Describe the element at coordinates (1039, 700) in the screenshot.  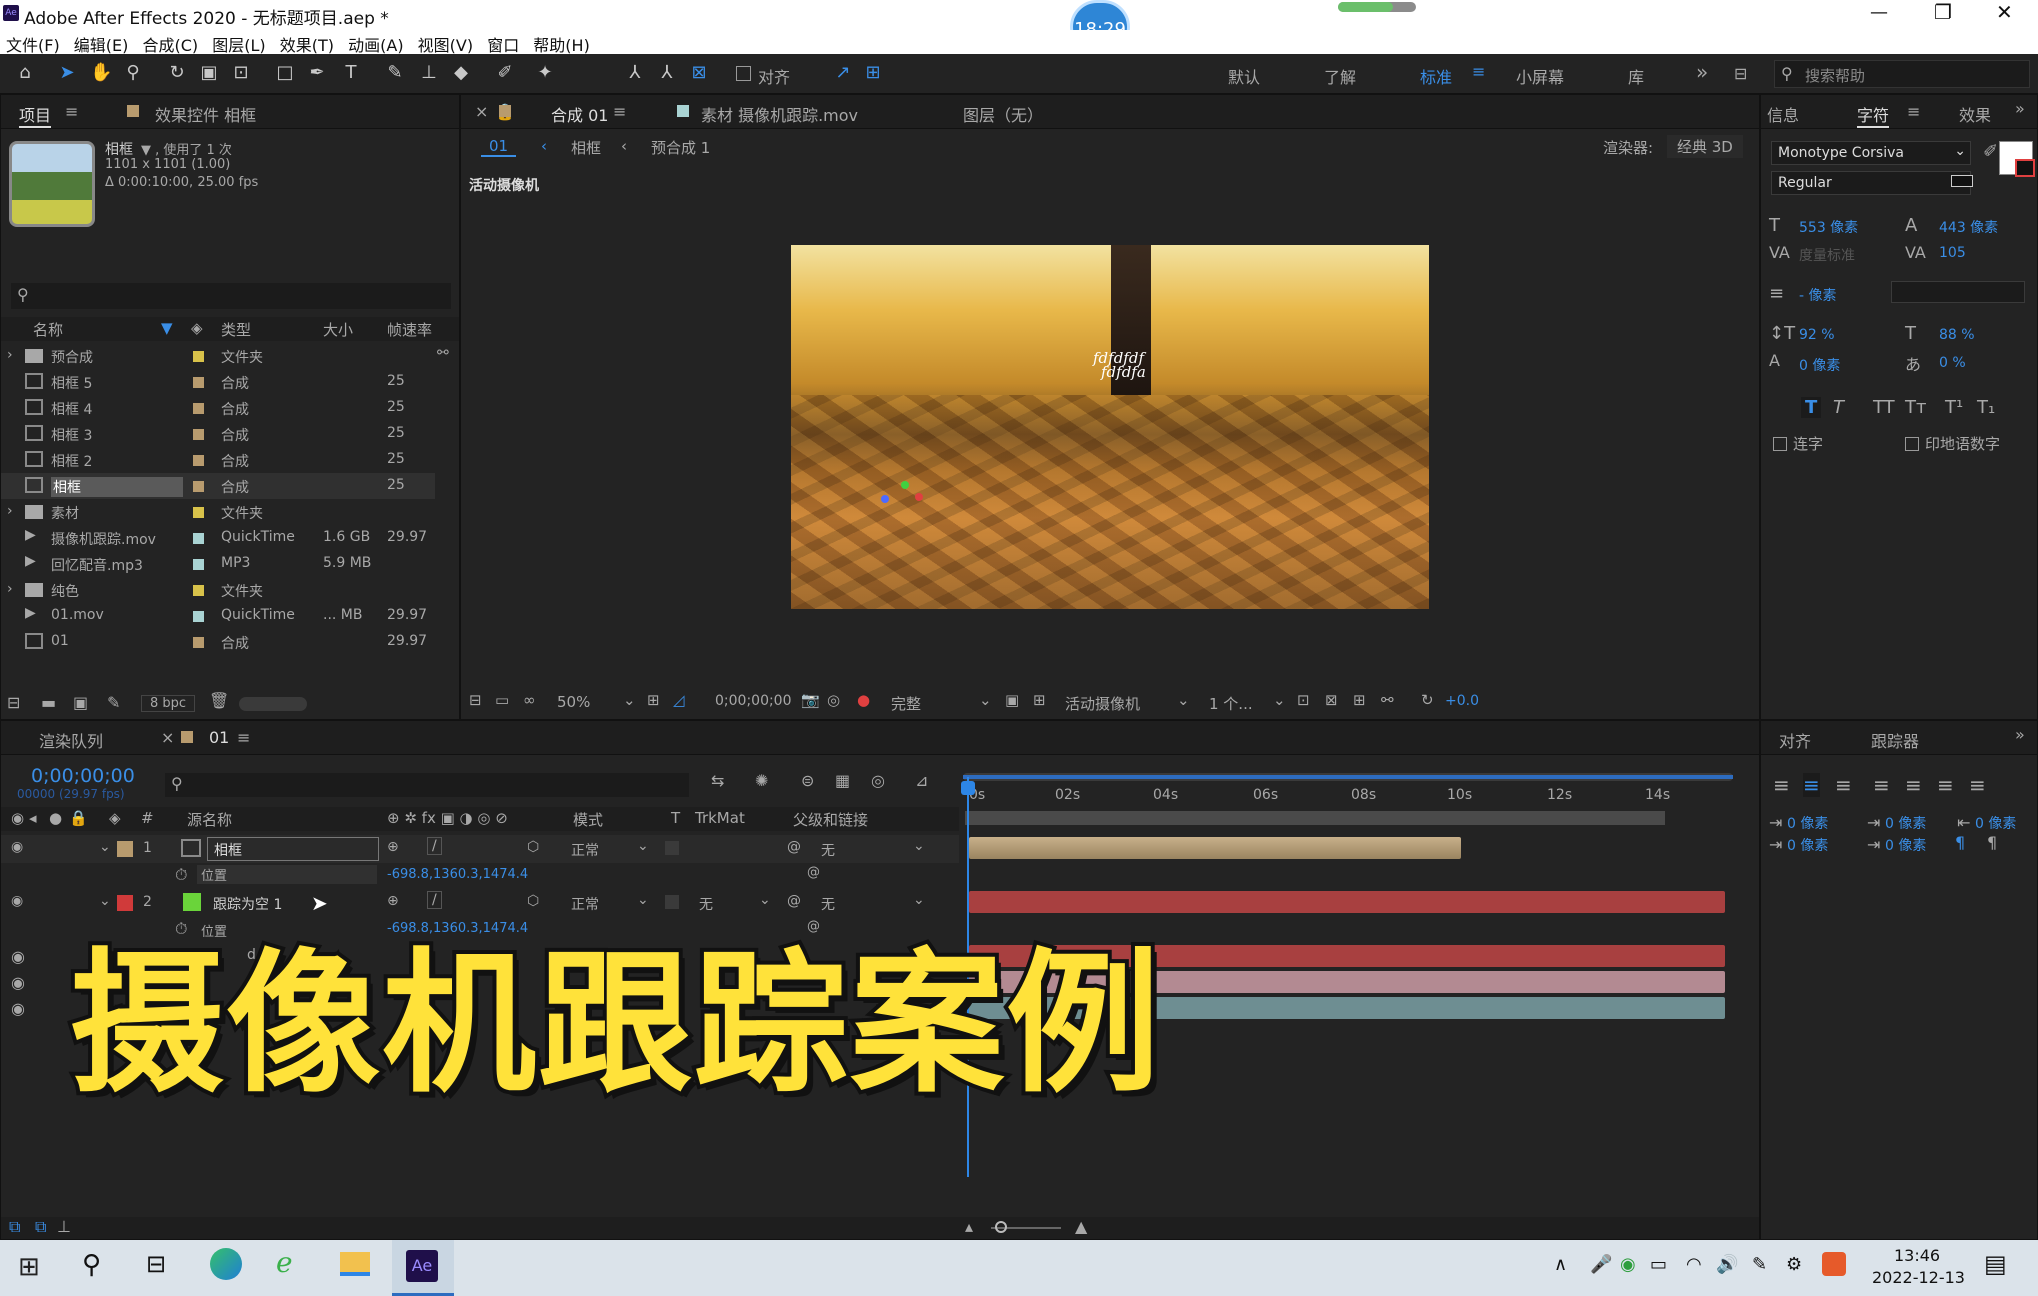
I see `transparency-grid-icon: ⊞` at that location.